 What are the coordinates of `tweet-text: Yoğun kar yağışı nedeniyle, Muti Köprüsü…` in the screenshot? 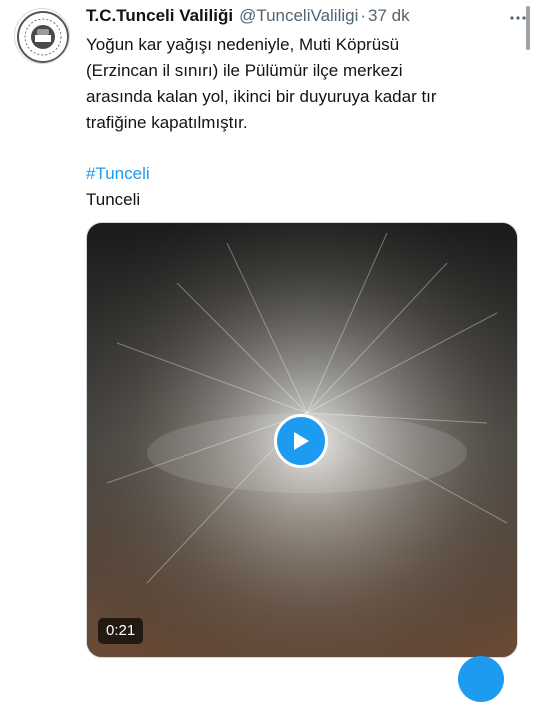 It's located at (261, 83).